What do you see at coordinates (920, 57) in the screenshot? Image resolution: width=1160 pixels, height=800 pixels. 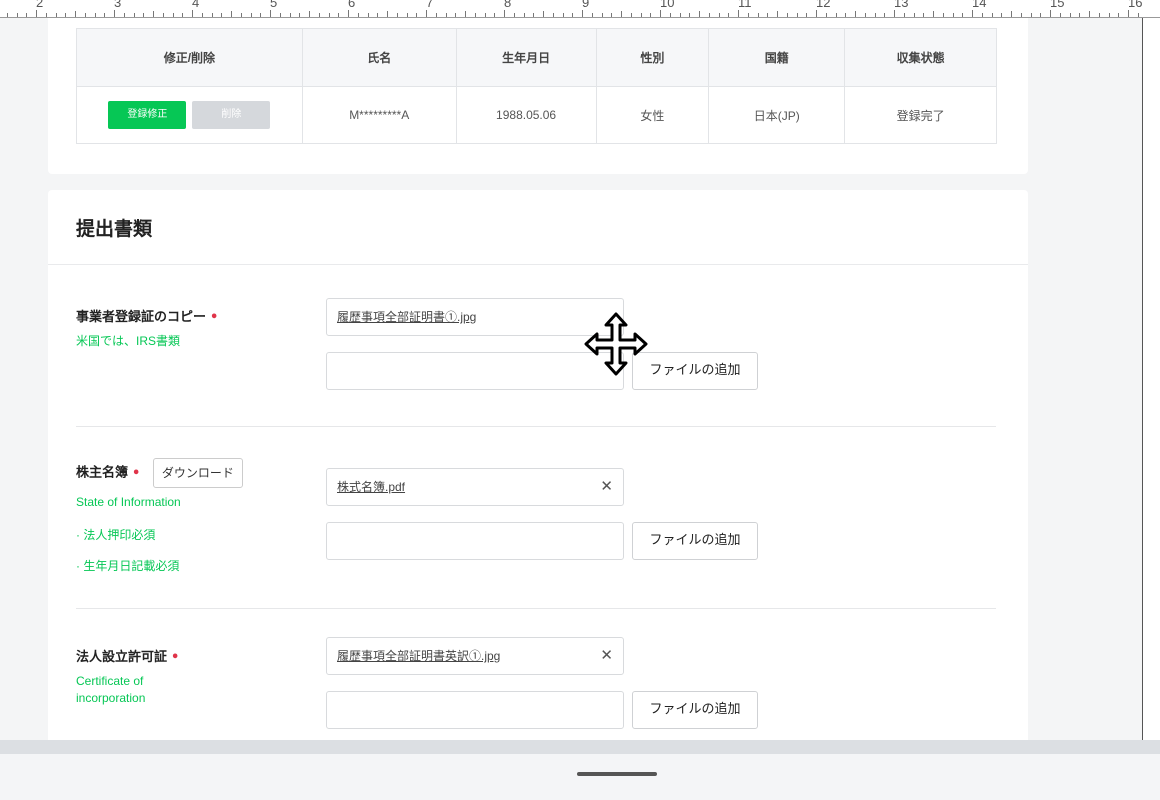 I see `col-header-status: 収集状態` at bounding box center [920, 57].